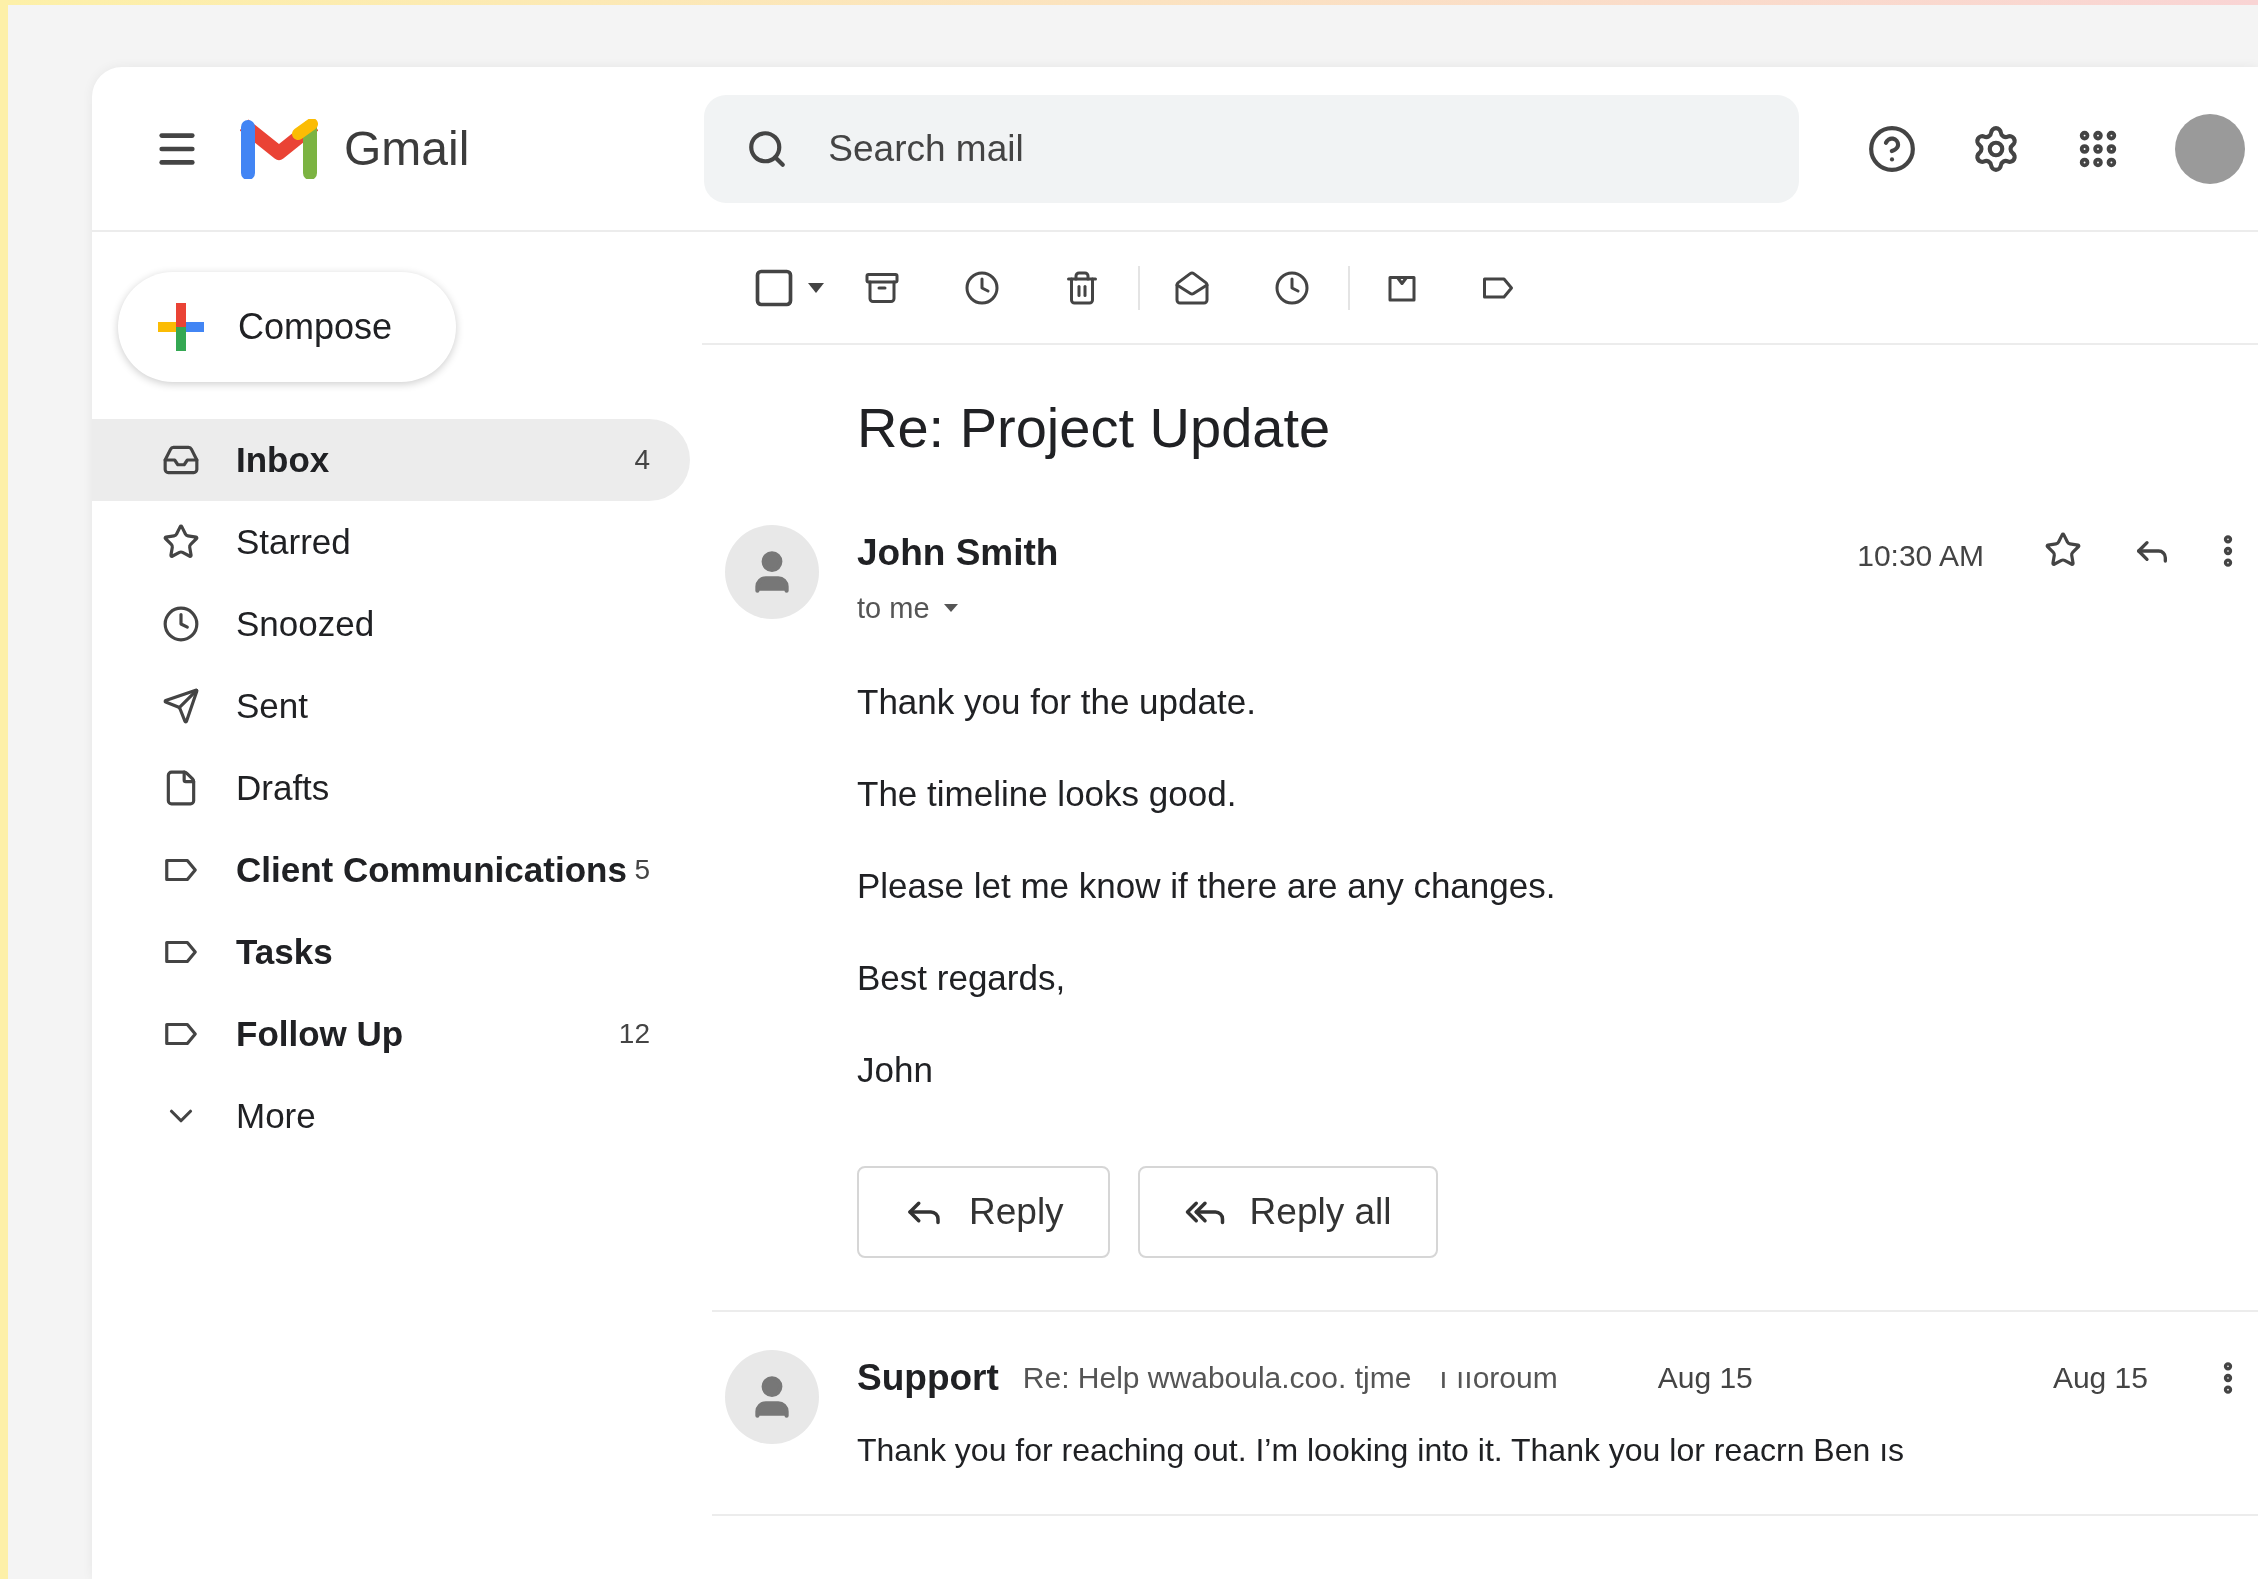  I want to click on sender-name: Support, so click(928, 1378).